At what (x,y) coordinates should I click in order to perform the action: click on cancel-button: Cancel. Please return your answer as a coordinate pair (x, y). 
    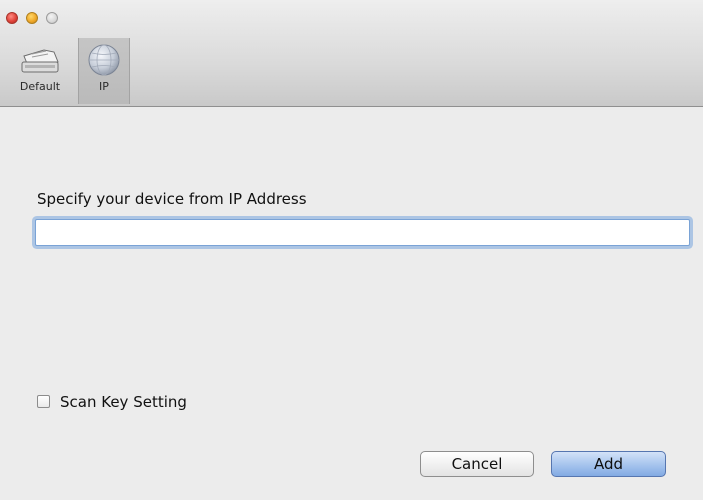
    Looking at the image, I should click on (477, 464).